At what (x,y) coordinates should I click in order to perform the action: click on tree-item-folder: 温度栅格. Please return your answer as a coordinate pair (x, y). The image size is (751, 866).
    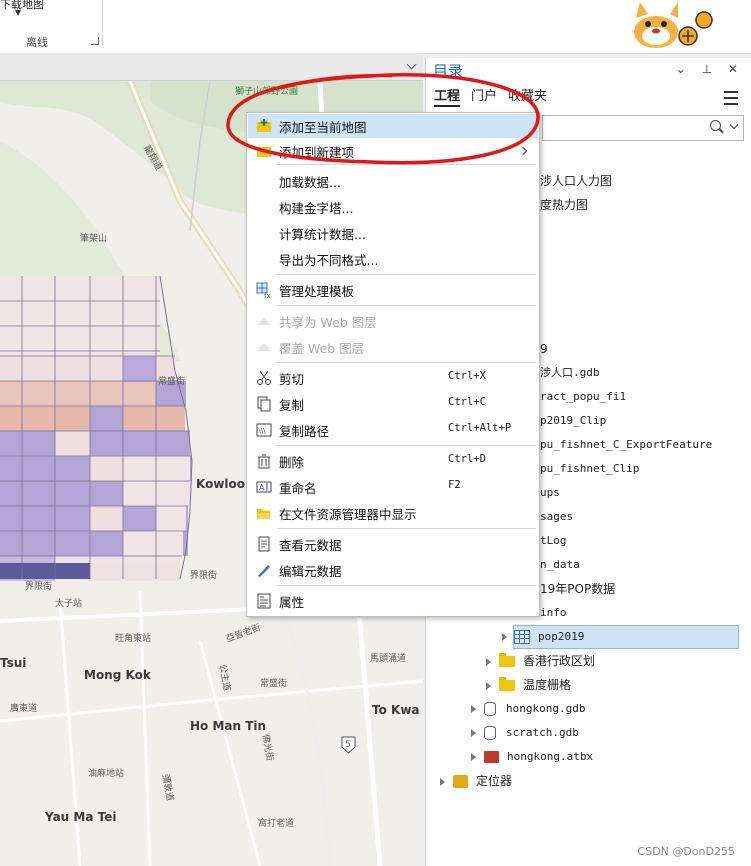
    Looking at the image, I should click on (528, 685).